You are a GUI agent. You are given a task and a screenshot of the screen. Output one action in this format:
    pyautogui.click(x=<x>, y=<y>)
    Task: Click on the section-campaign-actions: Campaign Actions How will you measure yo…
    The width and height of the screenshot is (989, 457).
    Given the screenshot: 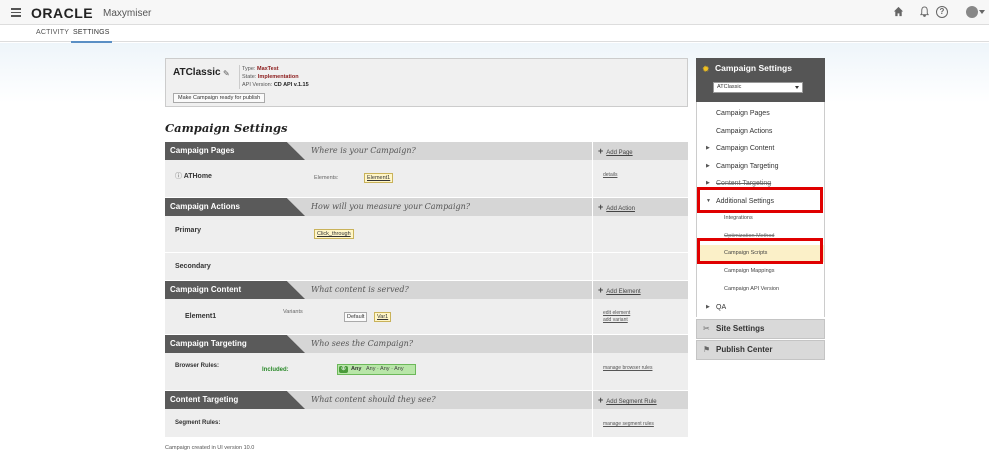 What is the action you would take?
    pyautogui.click(x=426, y=207)
    